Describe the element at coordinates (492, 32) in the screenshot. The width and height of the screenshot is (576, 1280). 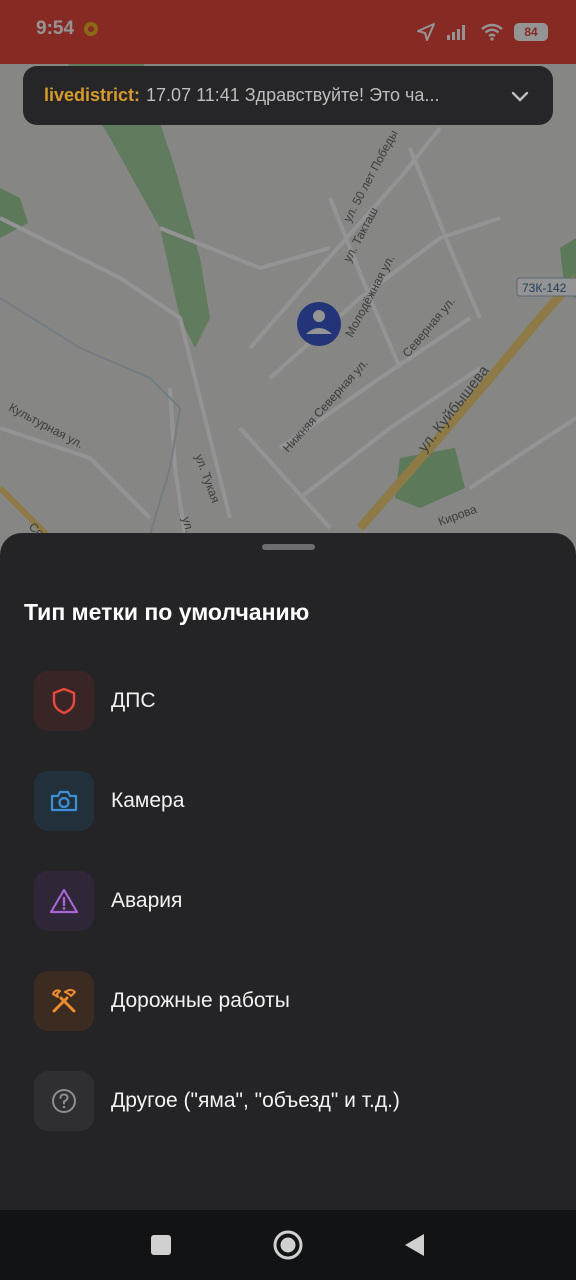
I see `wifi-icon` at that location.